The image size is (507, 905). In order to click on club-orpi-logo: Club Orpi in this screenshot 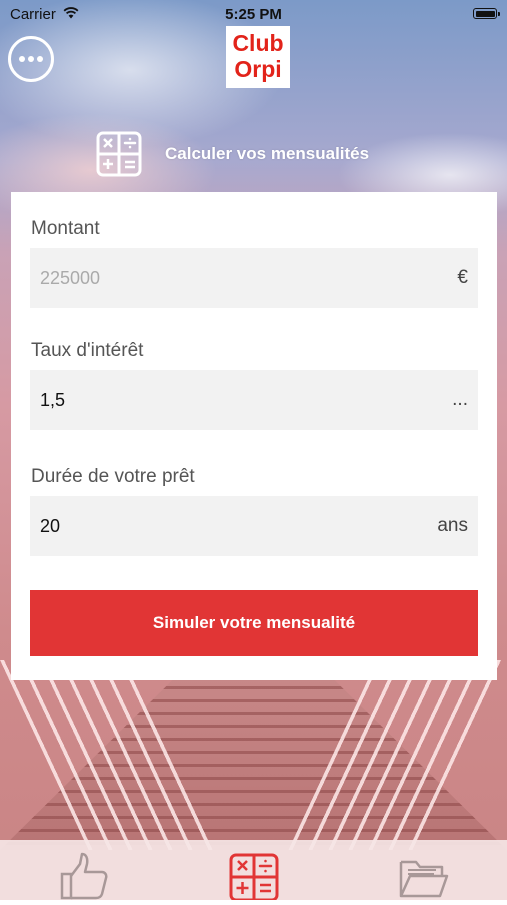, I will do `click(258, 57)`.